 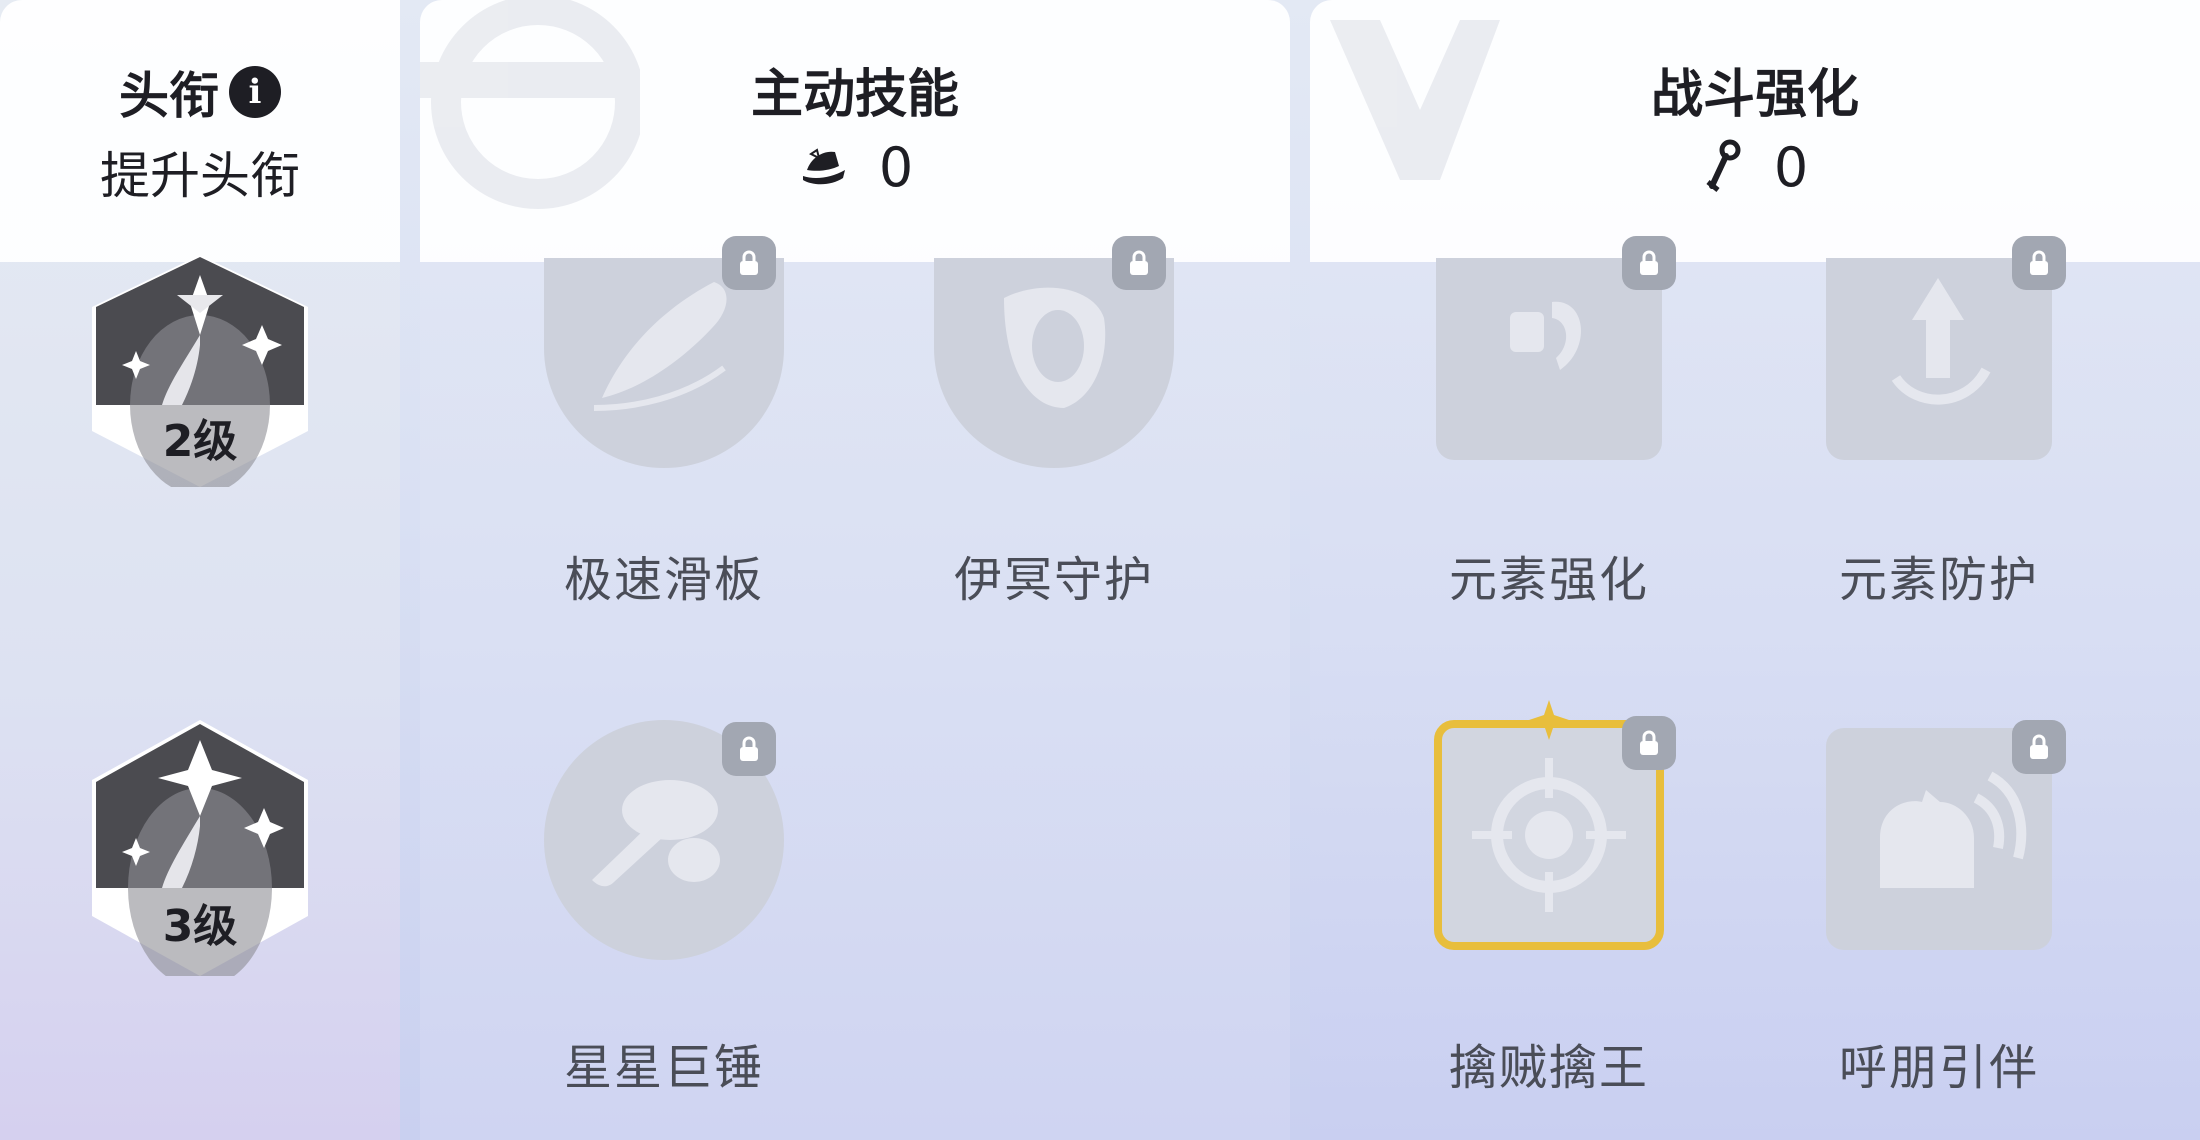 What do you see at coordinates (1555, 898) in the screenshot?
I see `enhancement-node-highlighted: 擒贼擒王` at bounding box center [1555, 898].